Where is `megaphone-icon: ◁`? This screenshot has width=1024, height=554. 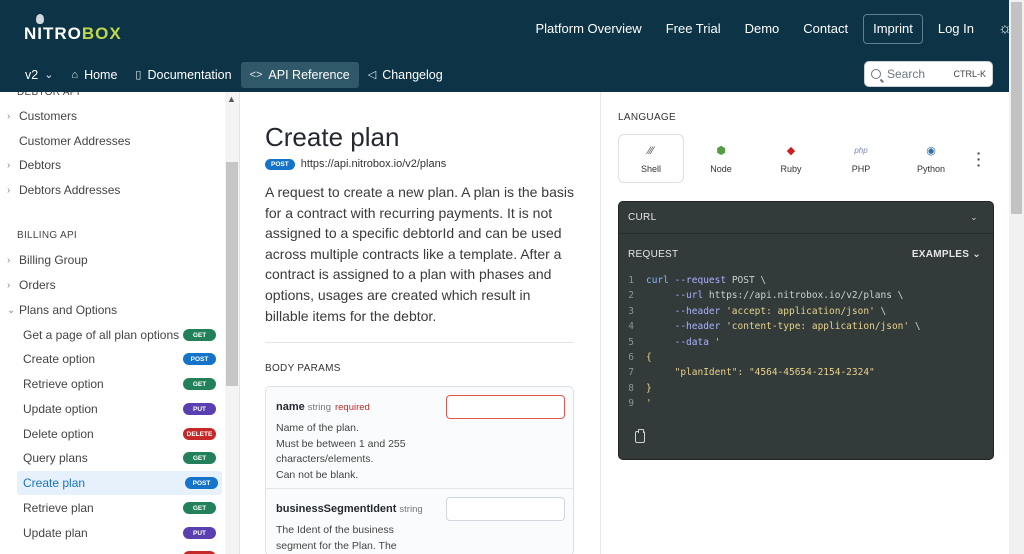 megaphone-icon: ◁ is located at coordinates (372, 75).